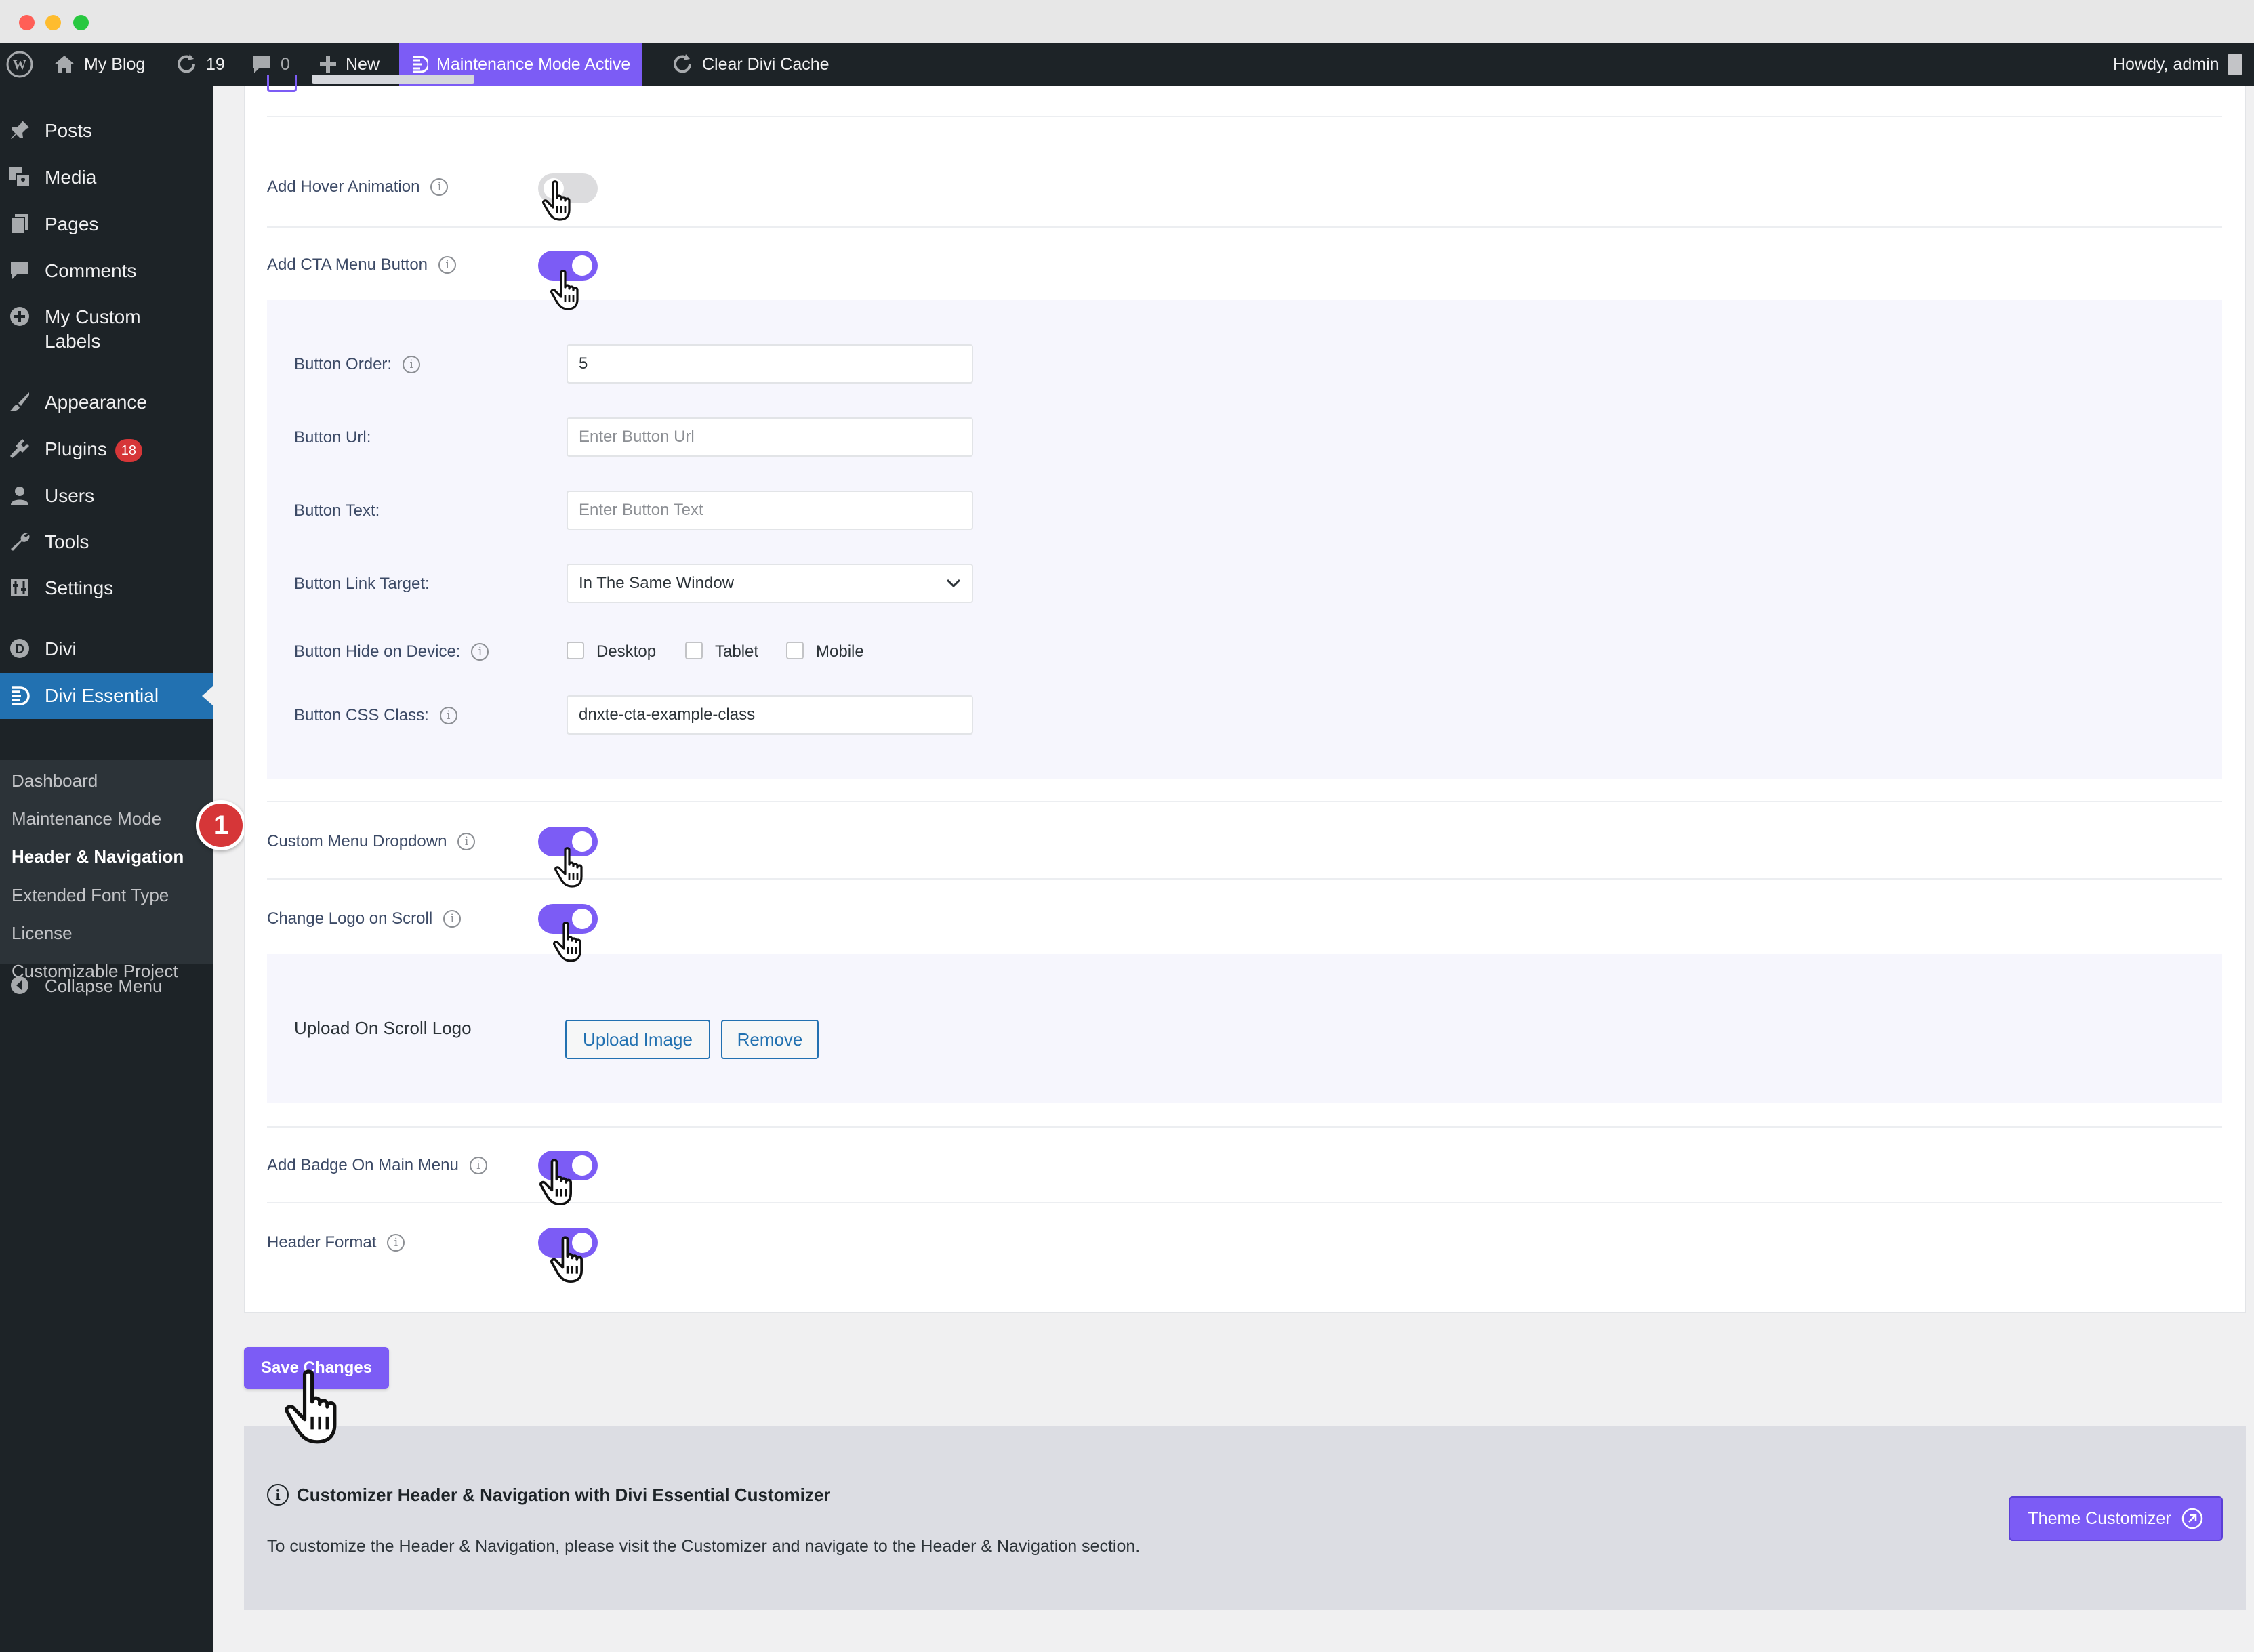  What do you see at coordinates (568, 266) in the screenshot?
I see `cta-button-toggle` at bounding box center [568, 266].